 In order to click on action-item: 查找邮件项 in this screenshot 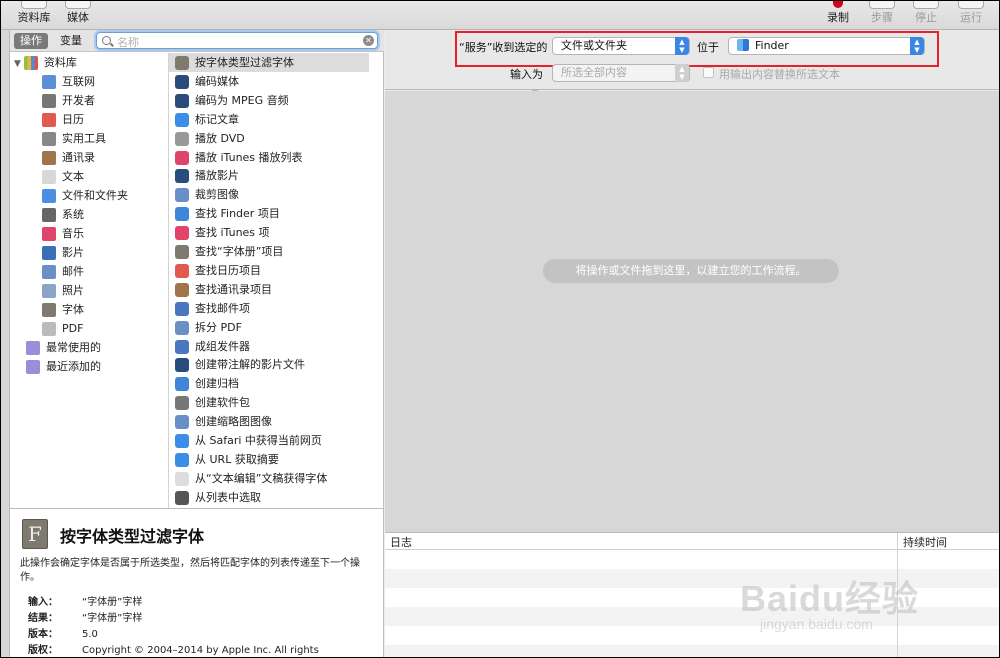, I will do `click(212, 308)`.